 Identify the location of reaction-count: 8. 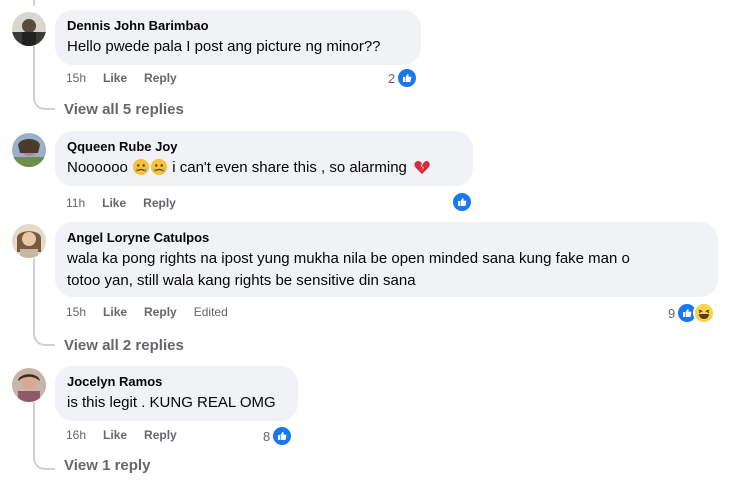
(267, 436).